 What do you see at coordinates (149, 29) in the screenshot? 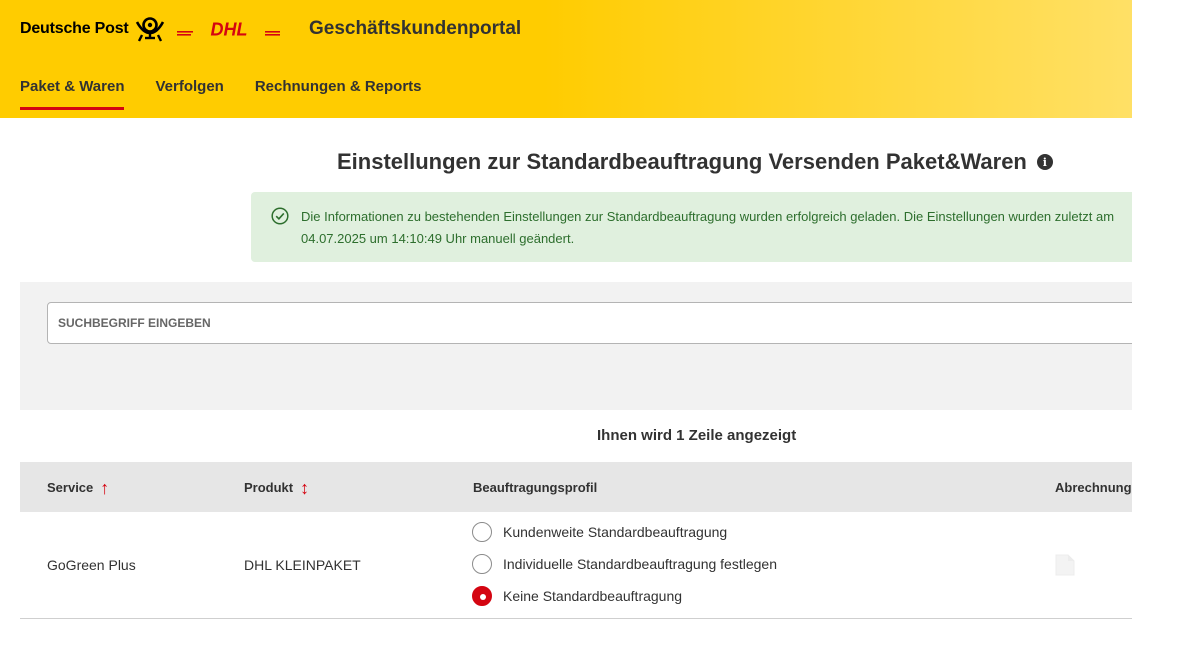
I see `post-horn-icon` at bounding box center [149, 29].